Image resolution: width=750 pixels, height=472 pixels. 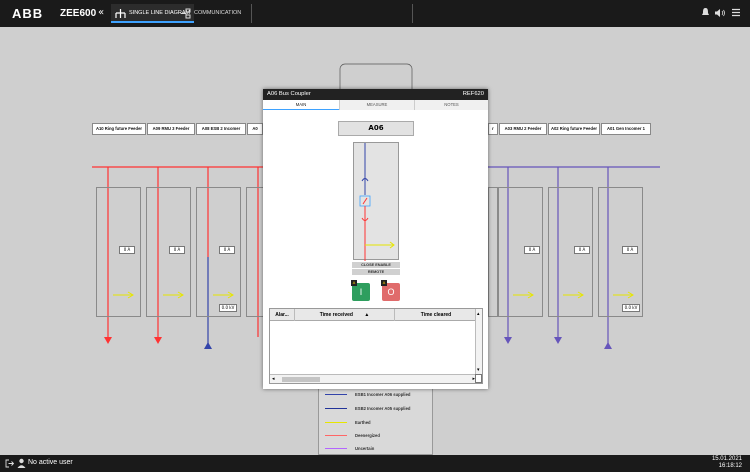 I want to click on abb-logo: ABB, so click(x=28, y=13).